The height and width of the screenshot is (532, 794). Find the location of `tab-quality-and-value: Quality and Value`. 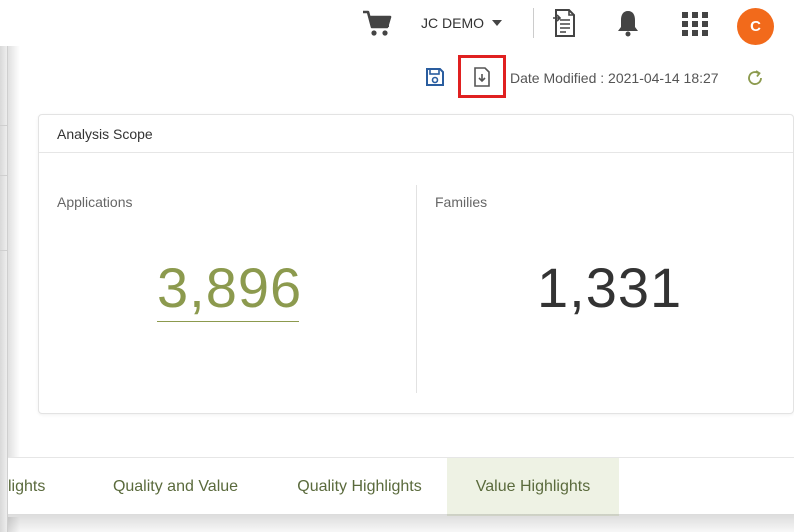

tab-quality-and-value: Quality and Value is located at coordinates (175, 487).